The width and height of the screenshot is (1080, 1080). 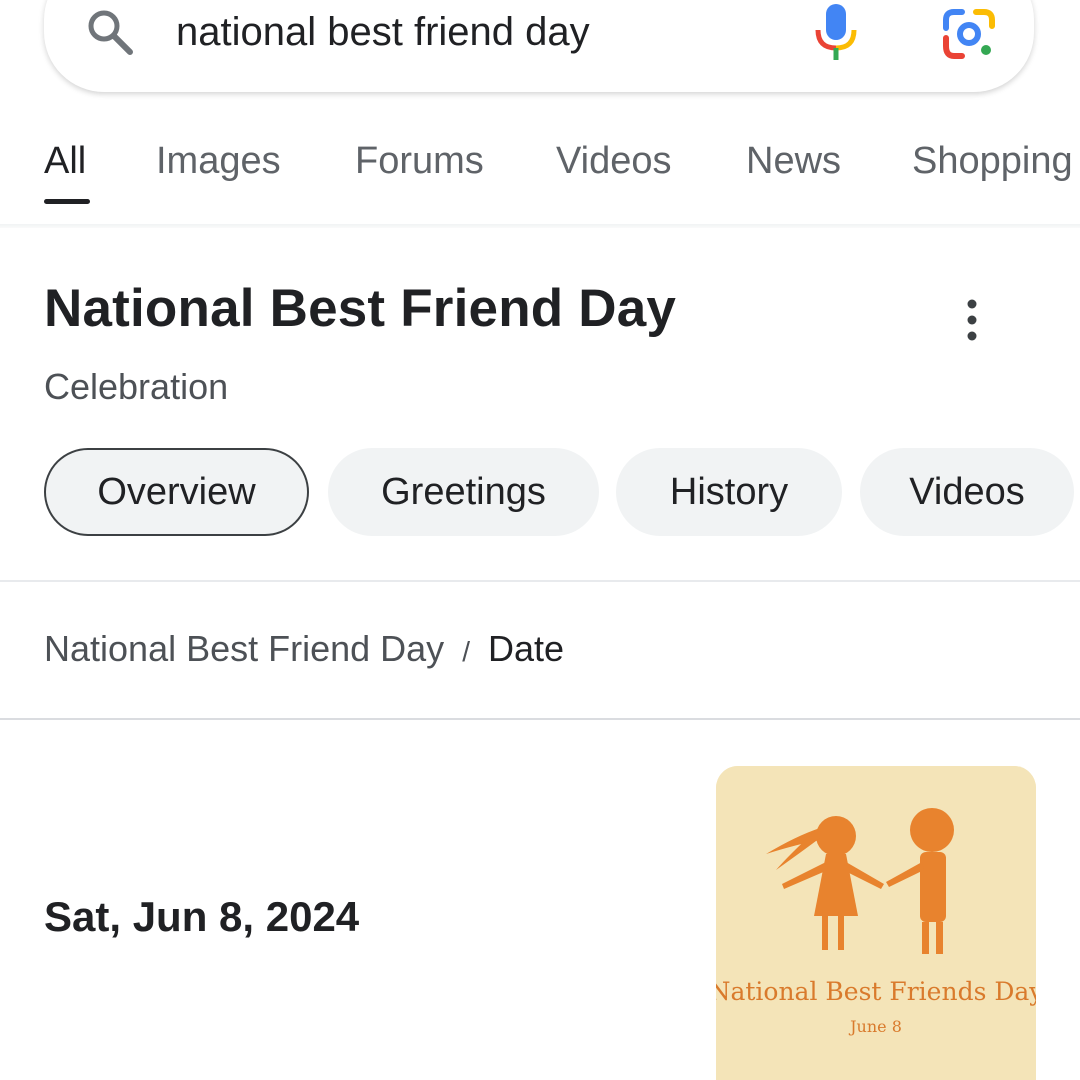 What do you see at coordinates (218, 161) in the screenshot?
I see `tab-images: Images` at bounding box center [218, 161].